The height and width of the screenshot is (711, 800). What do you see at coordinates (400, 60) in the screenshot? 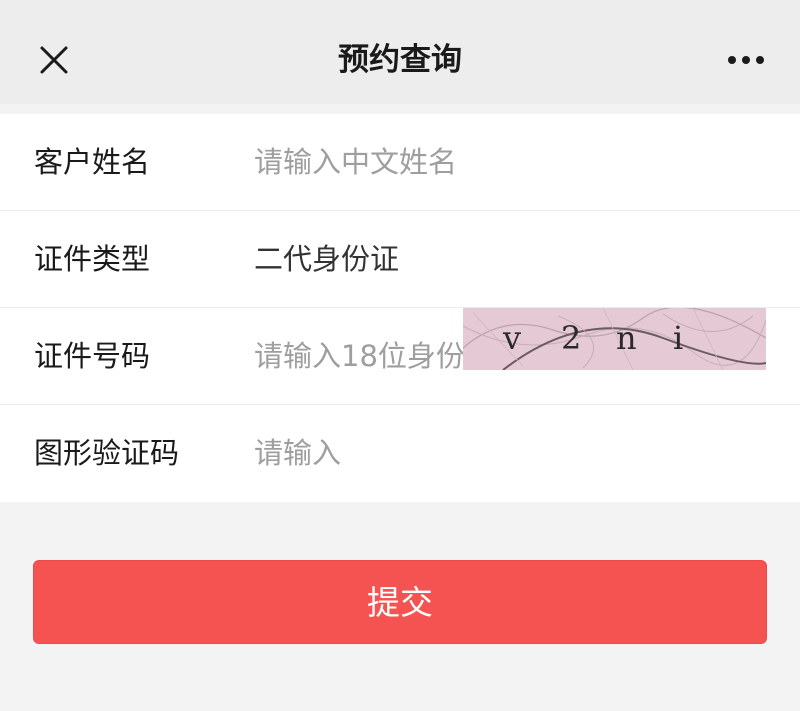
I see `page-title: 预约查询` at bounding box center [400, 60].